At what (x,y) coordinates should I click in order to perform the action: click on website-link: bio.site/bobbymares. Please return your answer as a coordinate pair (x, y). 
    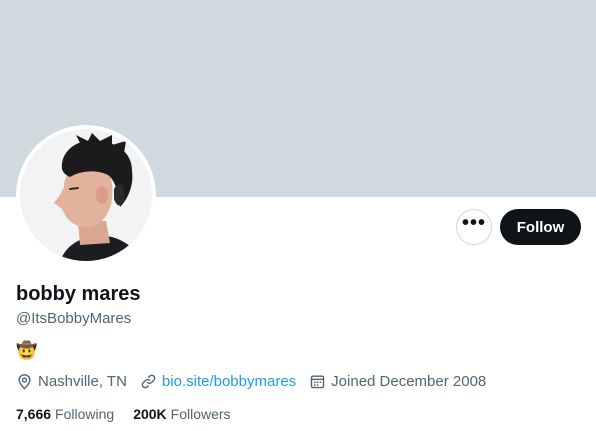
    Looking at the image, I should click on (229, 381).